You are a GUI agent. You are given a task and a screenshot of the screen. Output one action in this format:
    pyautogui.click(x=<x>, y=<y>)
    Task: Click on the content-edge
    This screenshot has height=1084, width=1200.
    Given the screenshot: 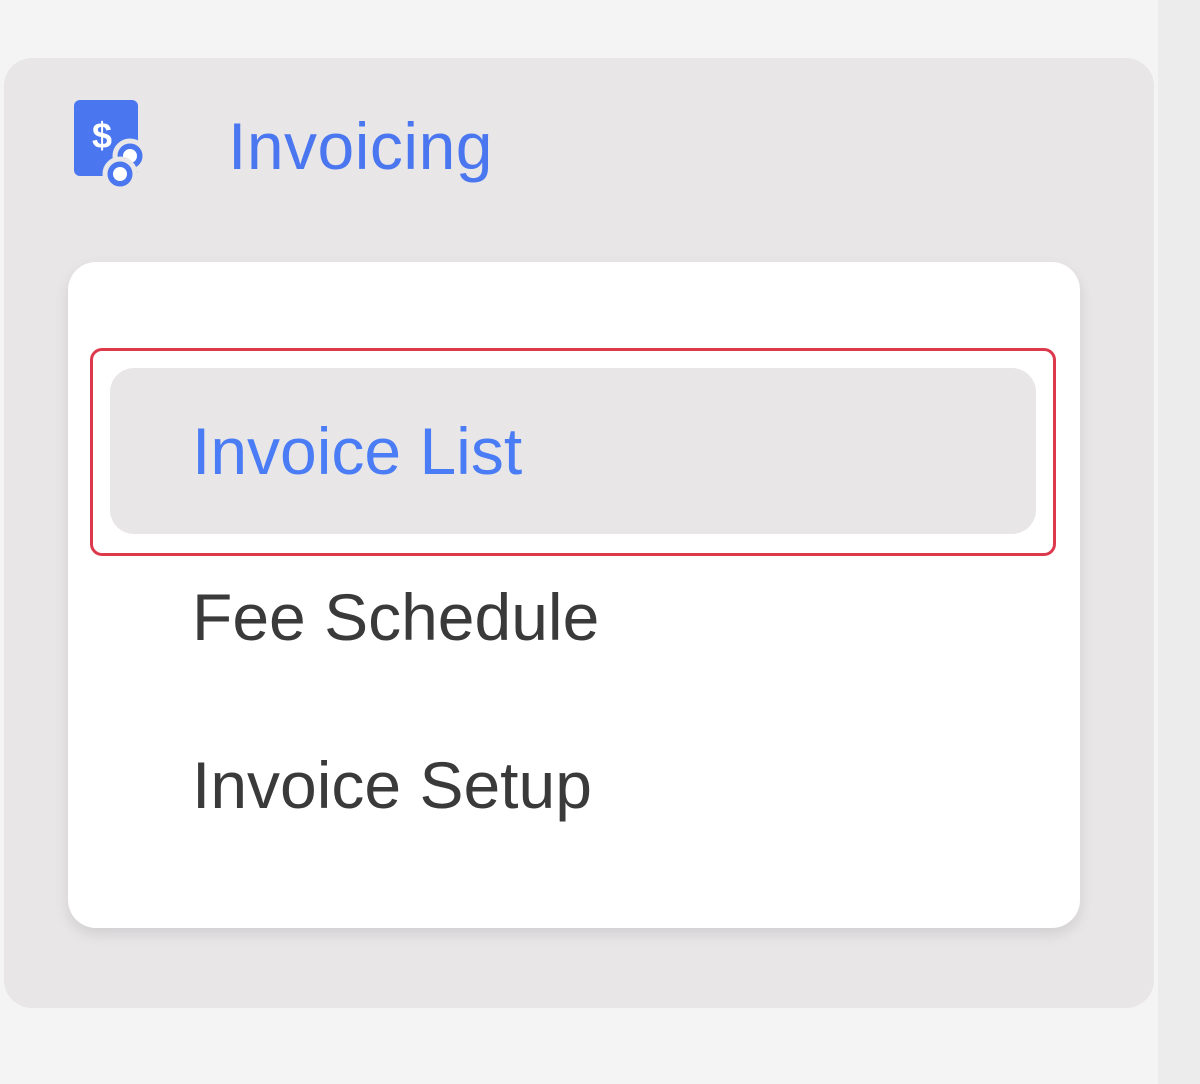 What is the action you would take?
    pyautogui.click(x=1179, y=542)
    